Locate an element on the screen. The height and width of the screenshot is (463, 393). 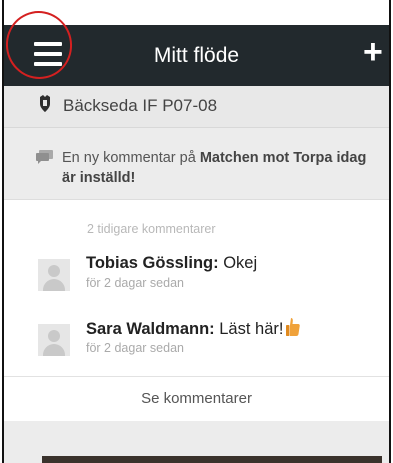
team-shield-icon is located at coordinates (45, 103).